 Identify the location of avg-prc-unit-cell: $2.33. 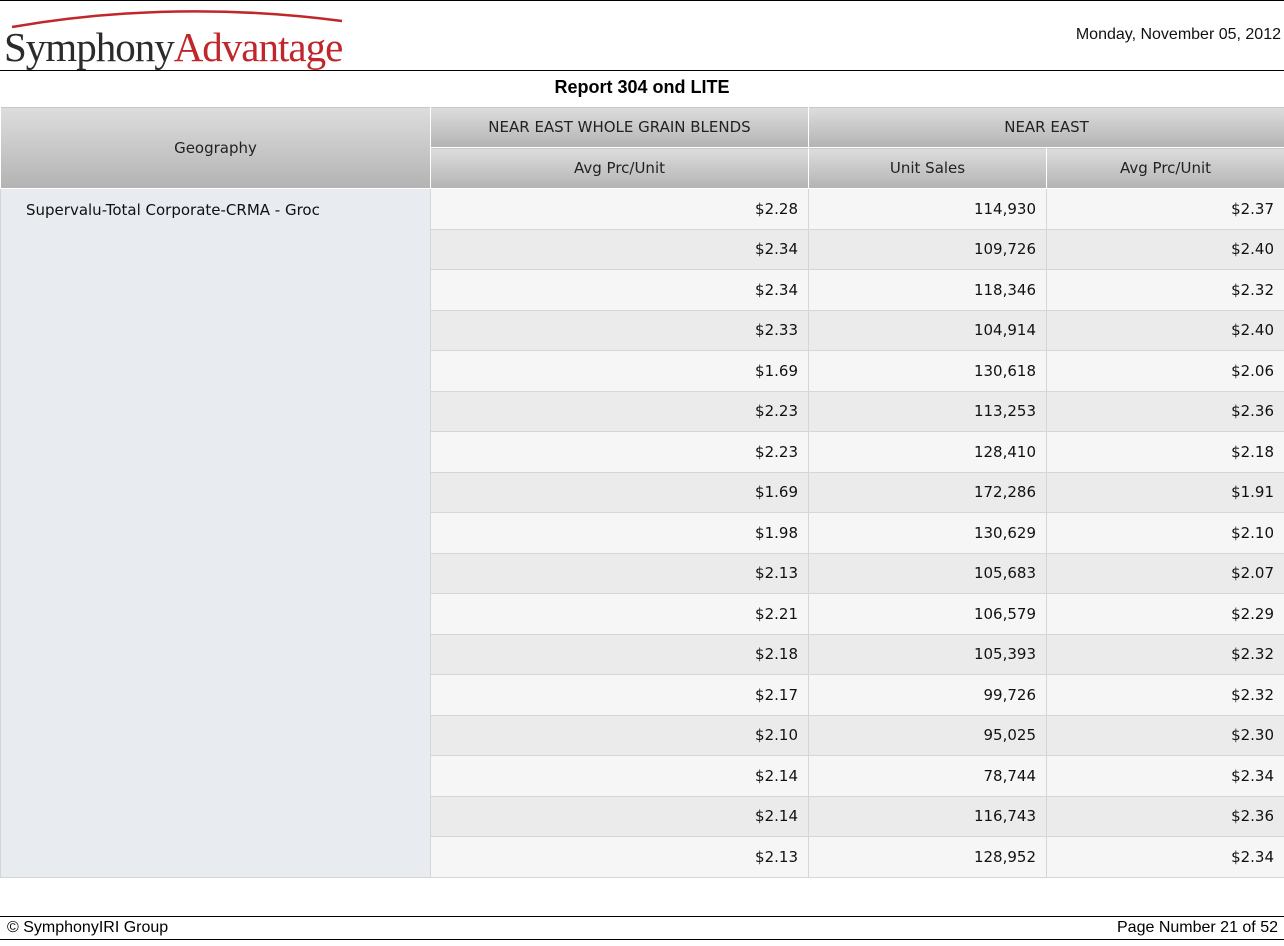
(619, 330).